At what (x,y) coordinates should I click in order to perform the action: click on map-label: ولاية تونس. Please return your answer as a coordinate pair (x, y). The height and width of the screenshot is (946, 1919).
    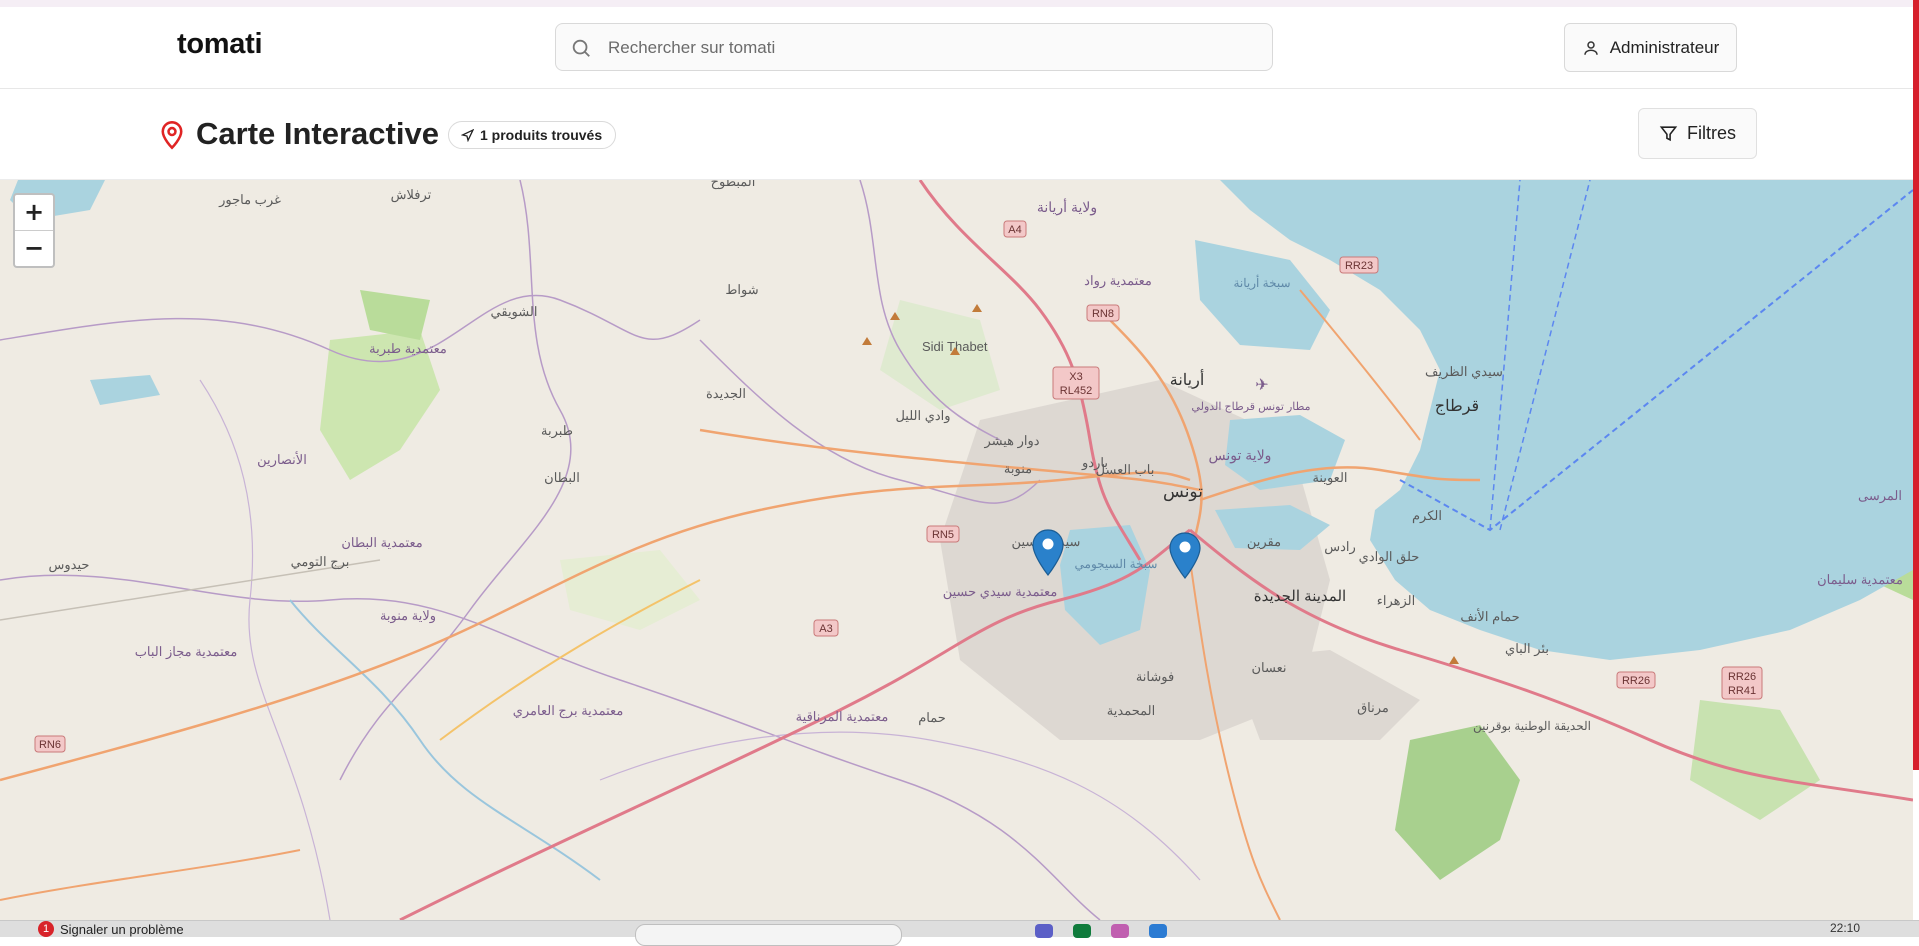
    Looking at the image, I should click on (1240, 455).